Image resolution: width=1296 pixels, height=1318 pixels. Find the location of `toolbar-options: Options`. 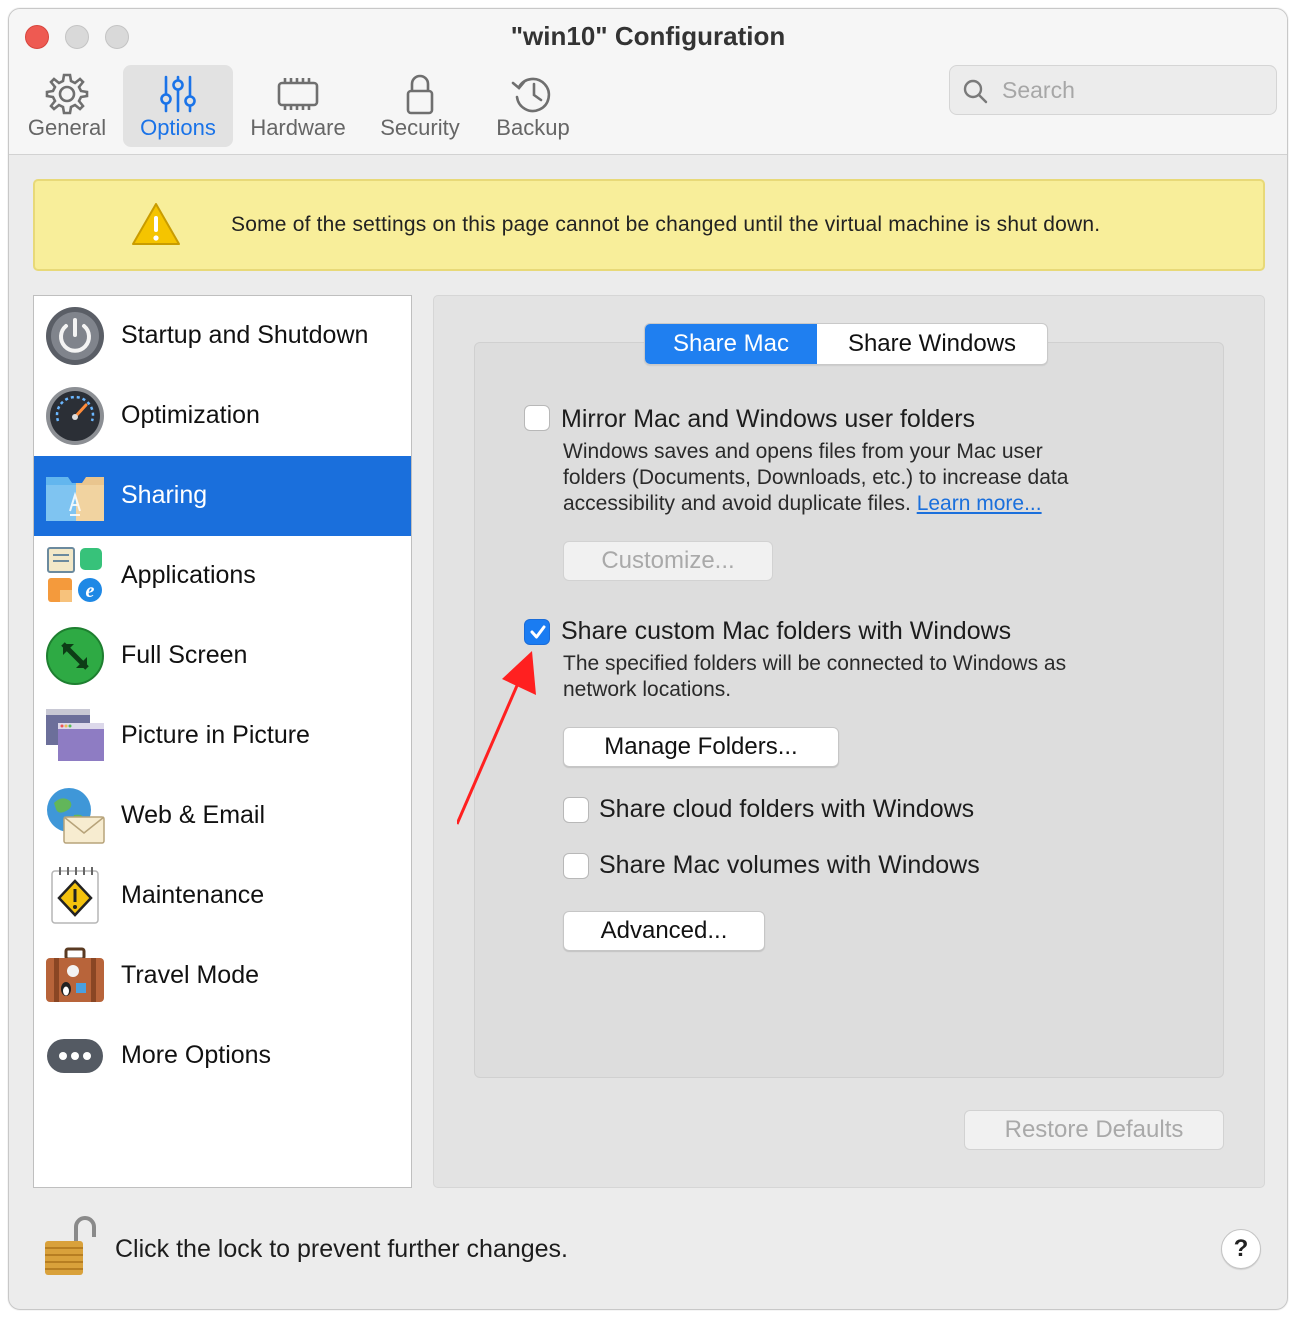

toolbar-options: Options is located at coordinates (178, 106).